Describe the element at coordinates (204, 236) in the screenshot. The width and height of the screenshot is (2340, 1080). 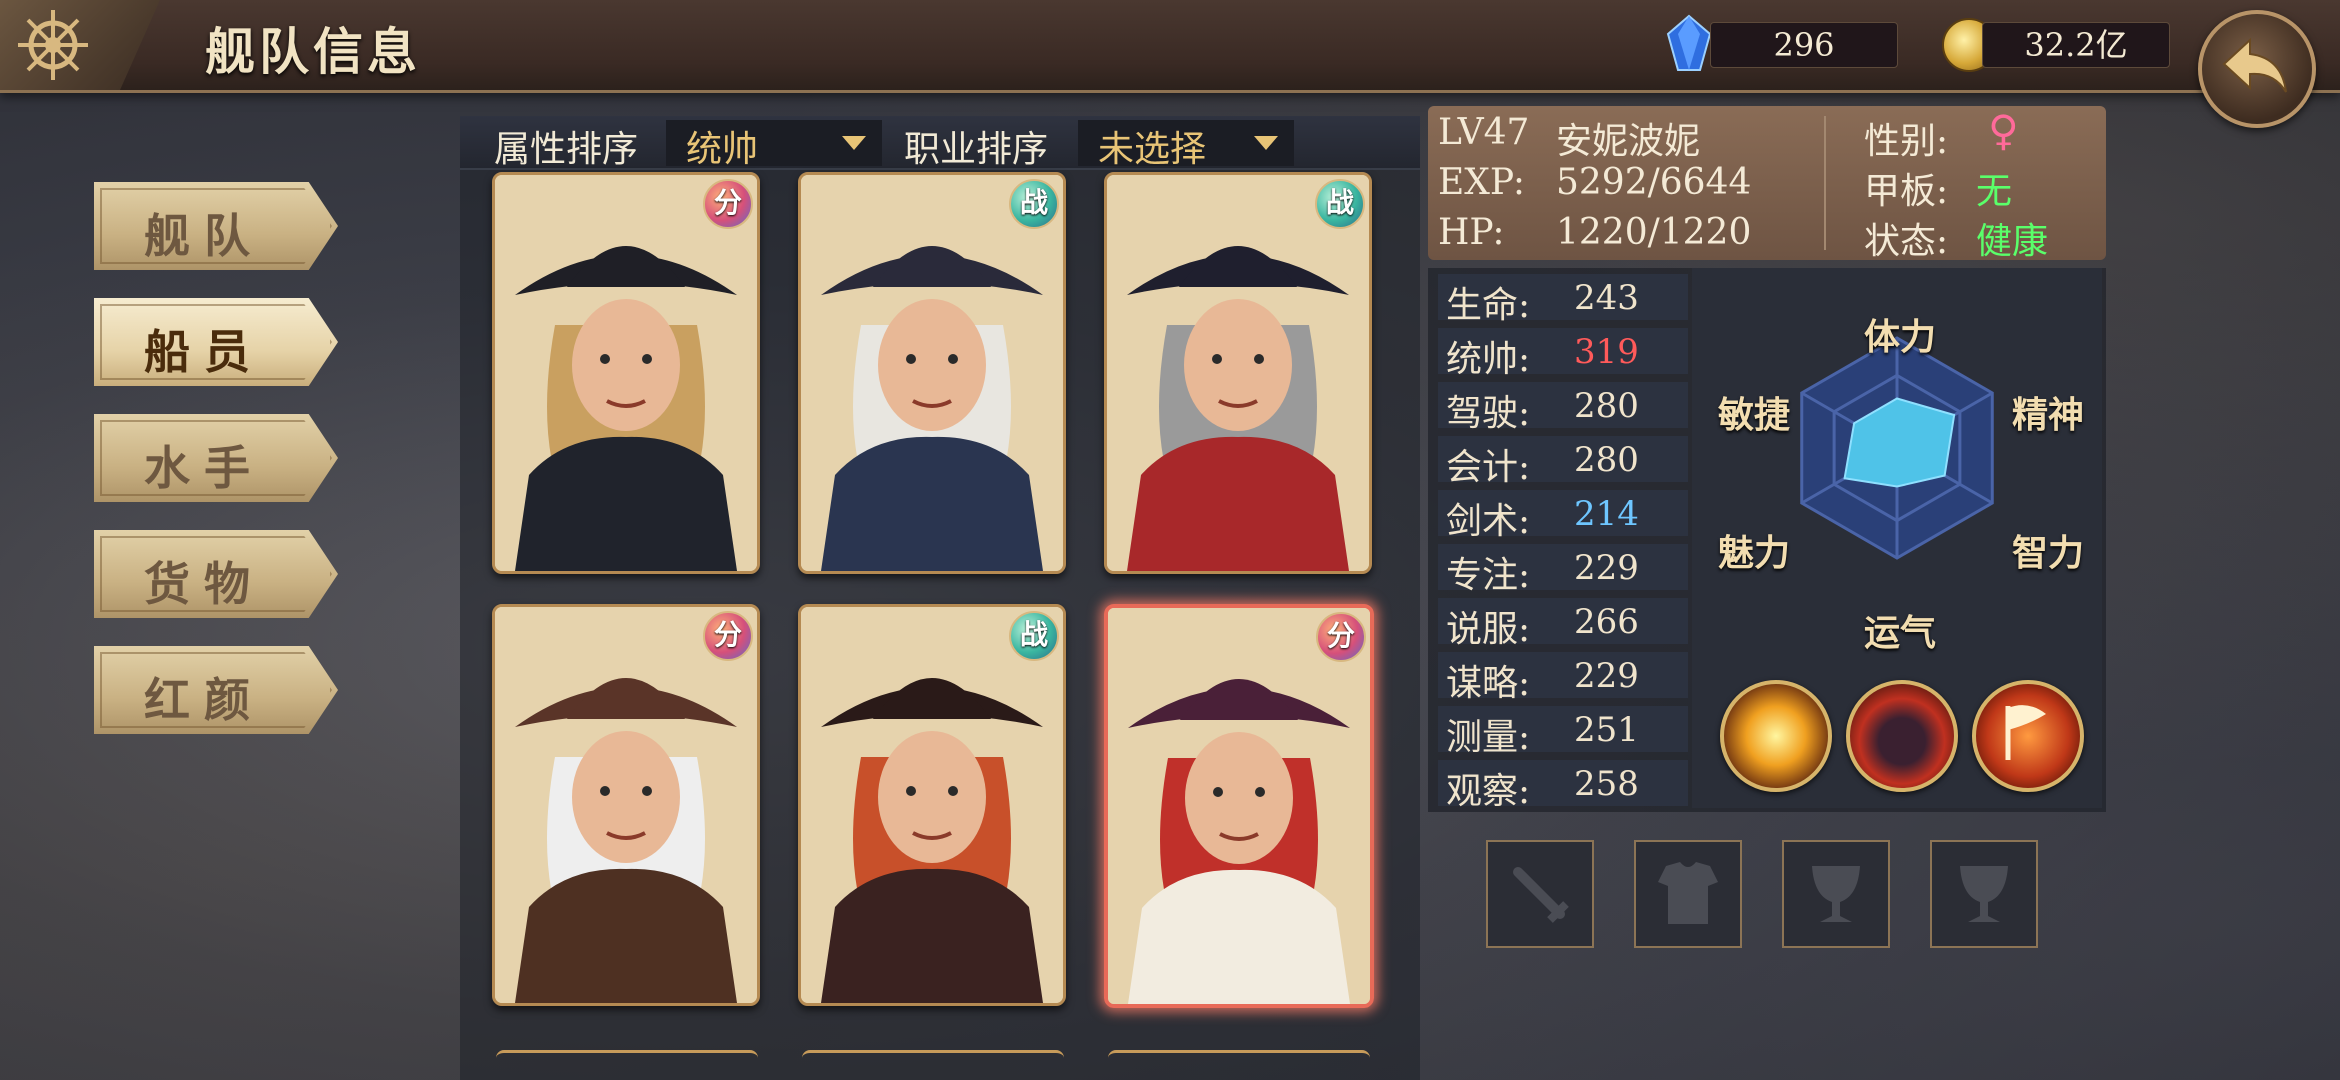
I see `menu-button-label: 舰队` at that location.